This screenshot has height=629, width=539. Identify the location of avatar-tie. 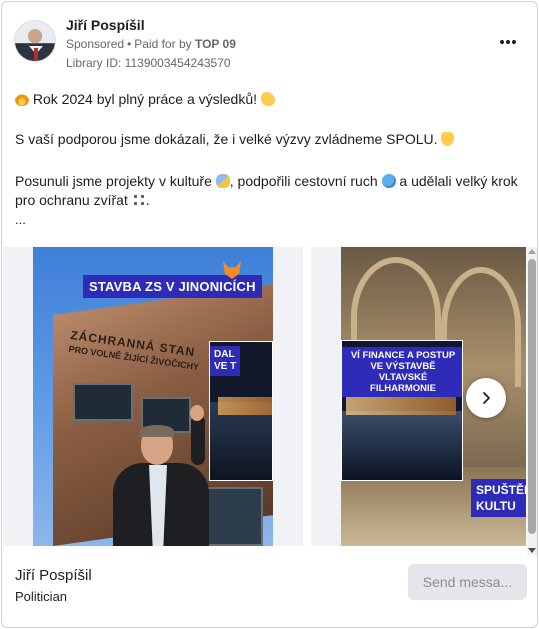
(36, 54).